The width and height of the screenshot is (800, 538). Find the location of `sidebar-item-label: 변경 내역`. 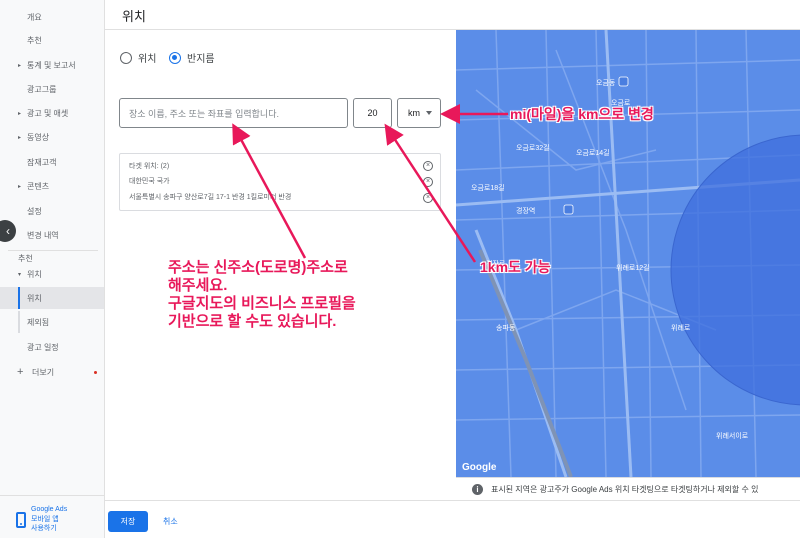

sidebar-item-label: 변경 내역 is located at coordinates (43, 235).